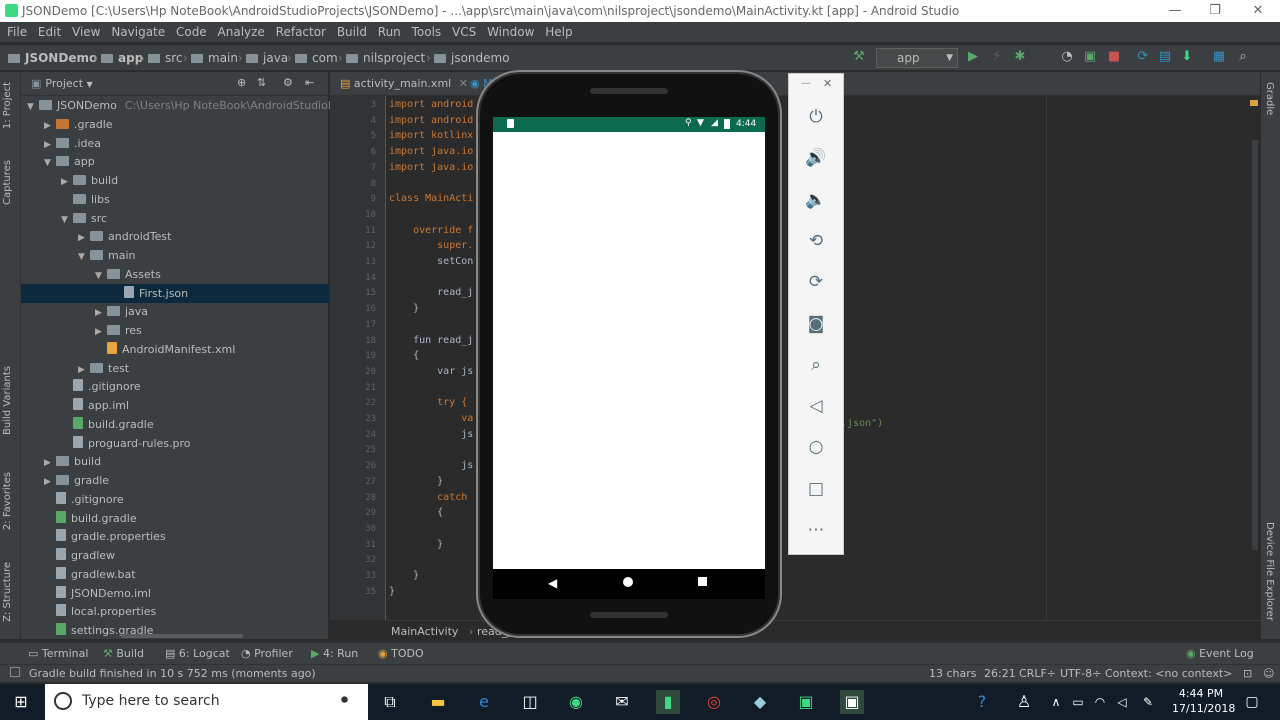 The height and width of the screenshot is (720, 1280). Describe the element at coordinates (267, 653) in the screenshot. I see `tab-profiler: ◔ Profiler` at that location.